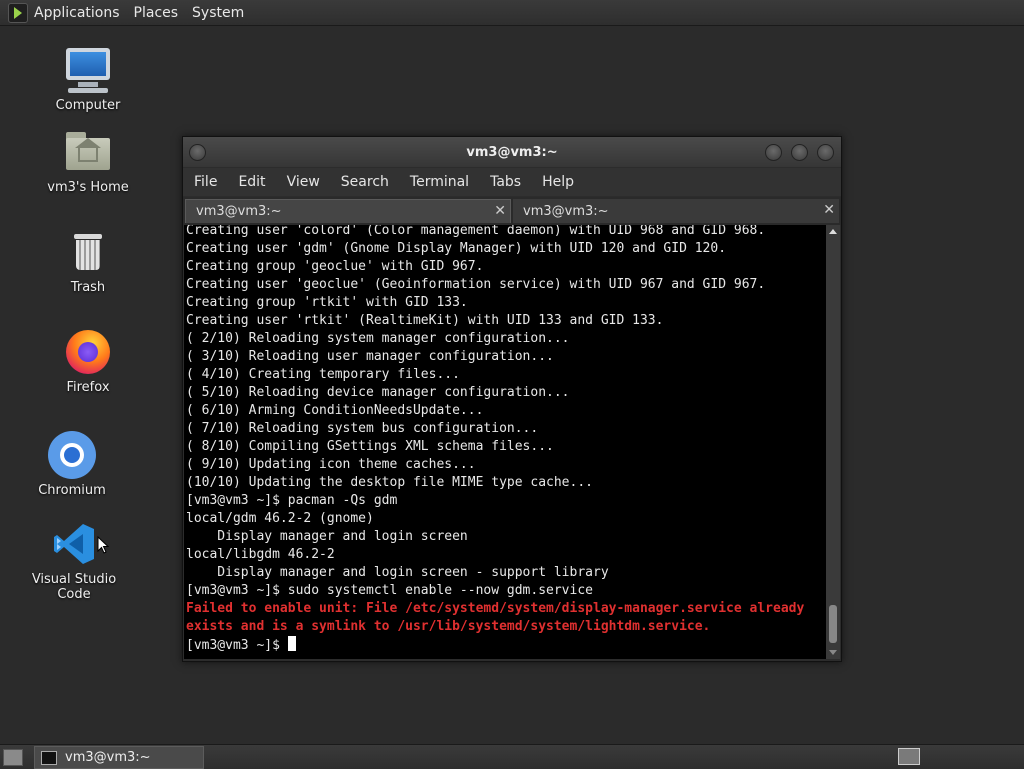  What do you see at coordinates (833, 624) in the screenshot?
I see `scrollbar-thumb` at bounding box center [833, 624].